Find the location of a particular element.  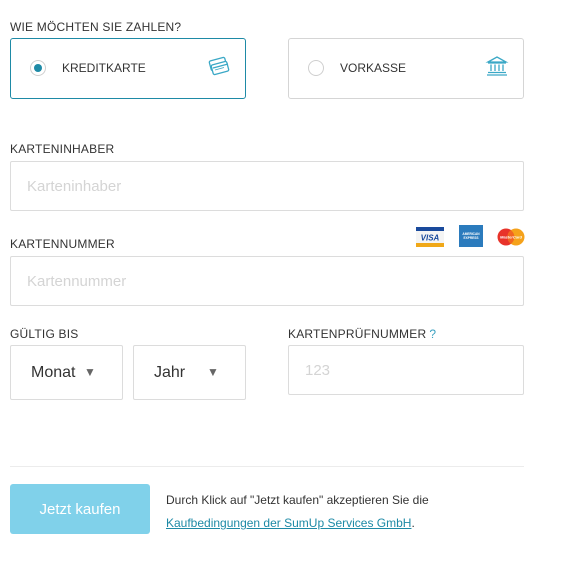

cvc-label-row: KARTENPRÜFNUMMER? is located at coordinates (362, 334).